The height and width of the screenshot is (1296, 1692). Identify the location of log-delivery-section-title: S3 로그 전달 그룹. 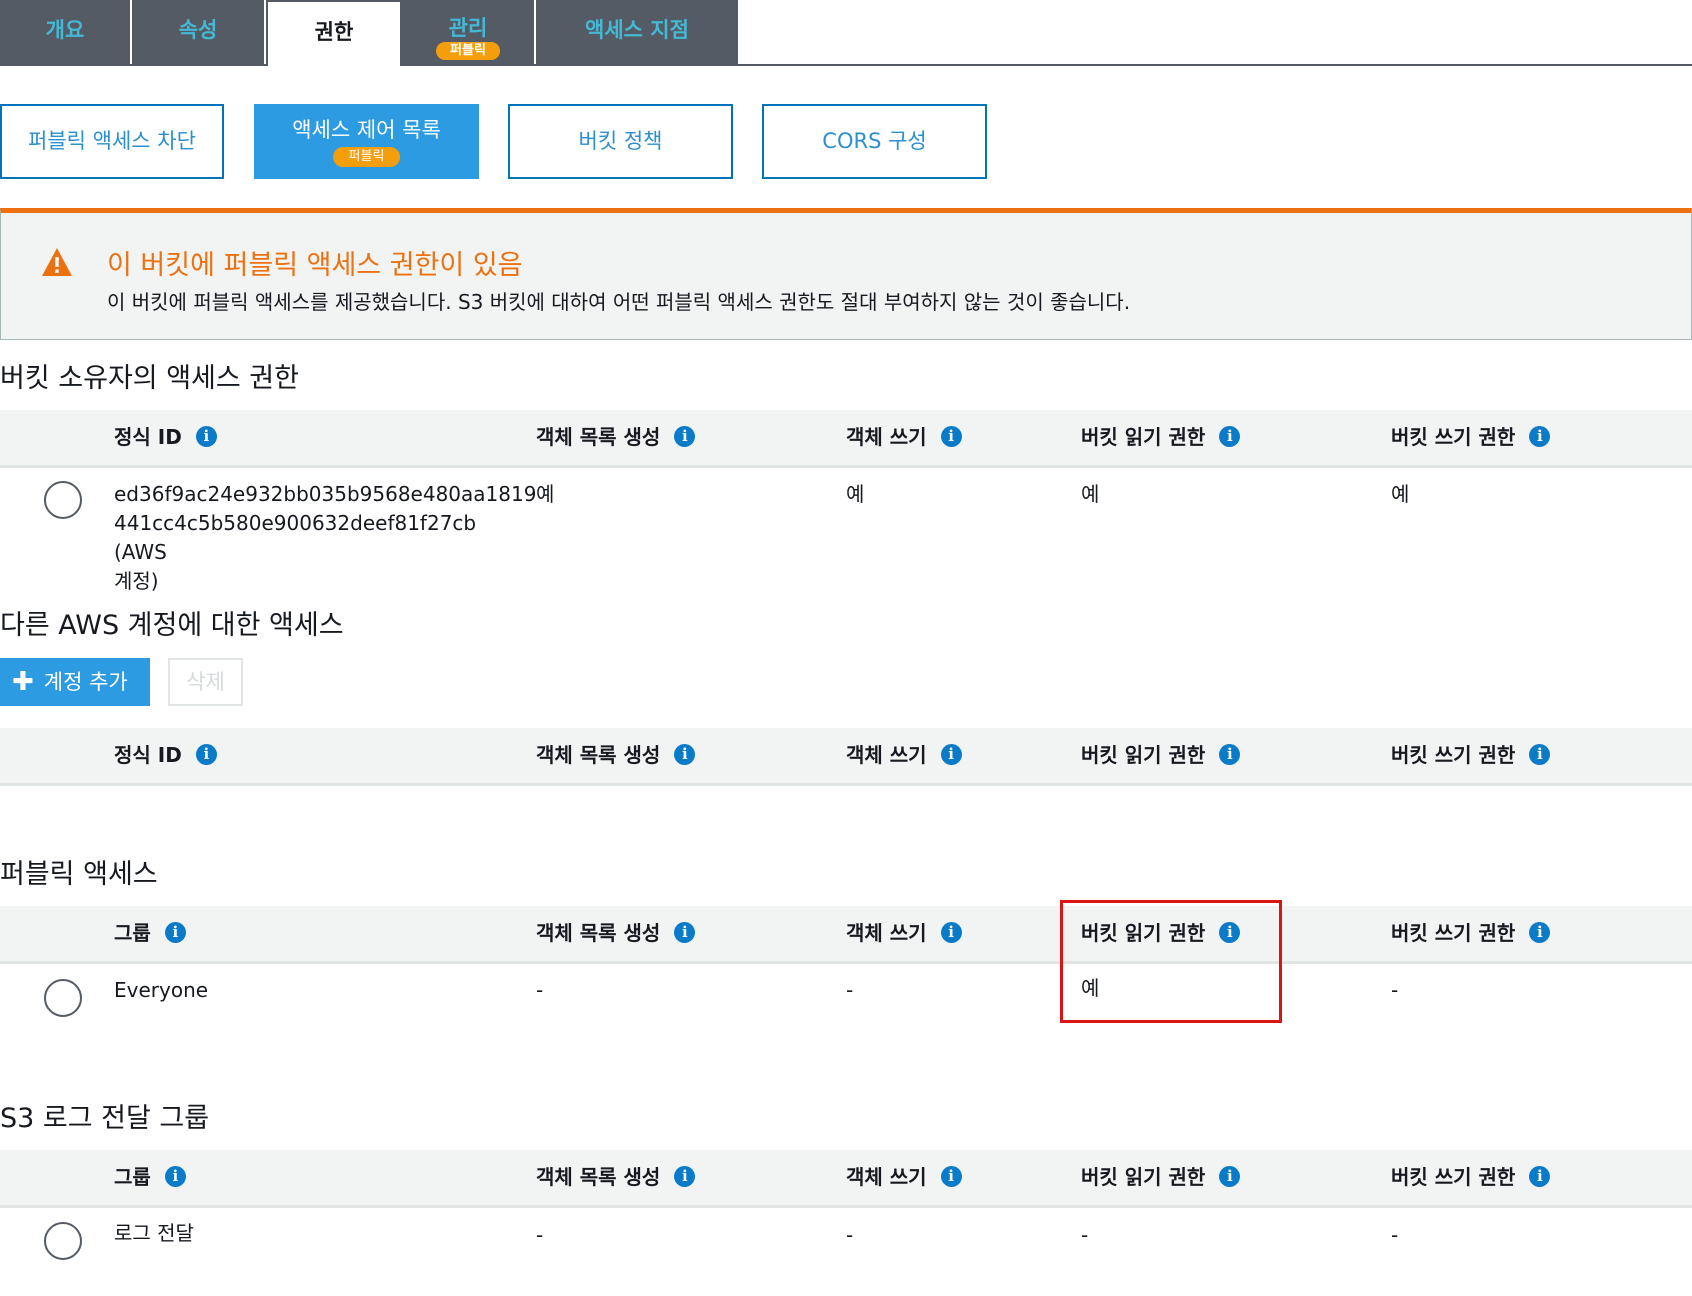
(105, 1118).